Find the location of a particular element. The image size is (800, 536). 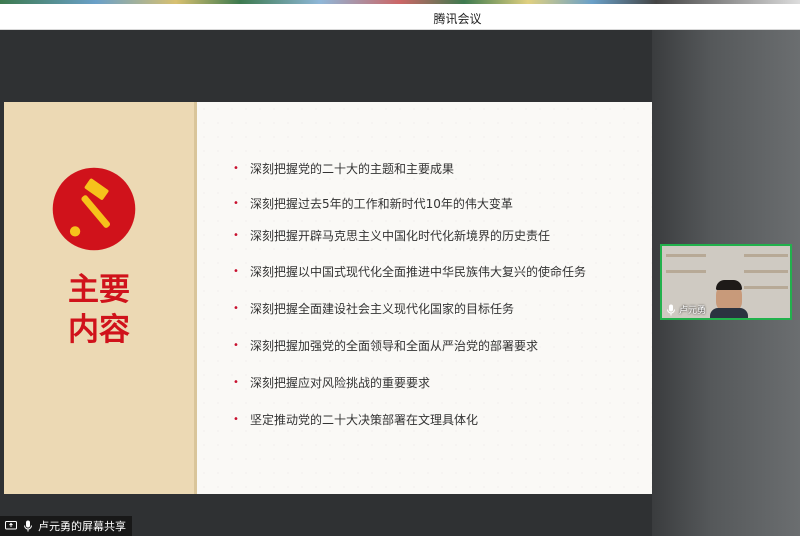

participant-hair is located at coordinates (729, 285).